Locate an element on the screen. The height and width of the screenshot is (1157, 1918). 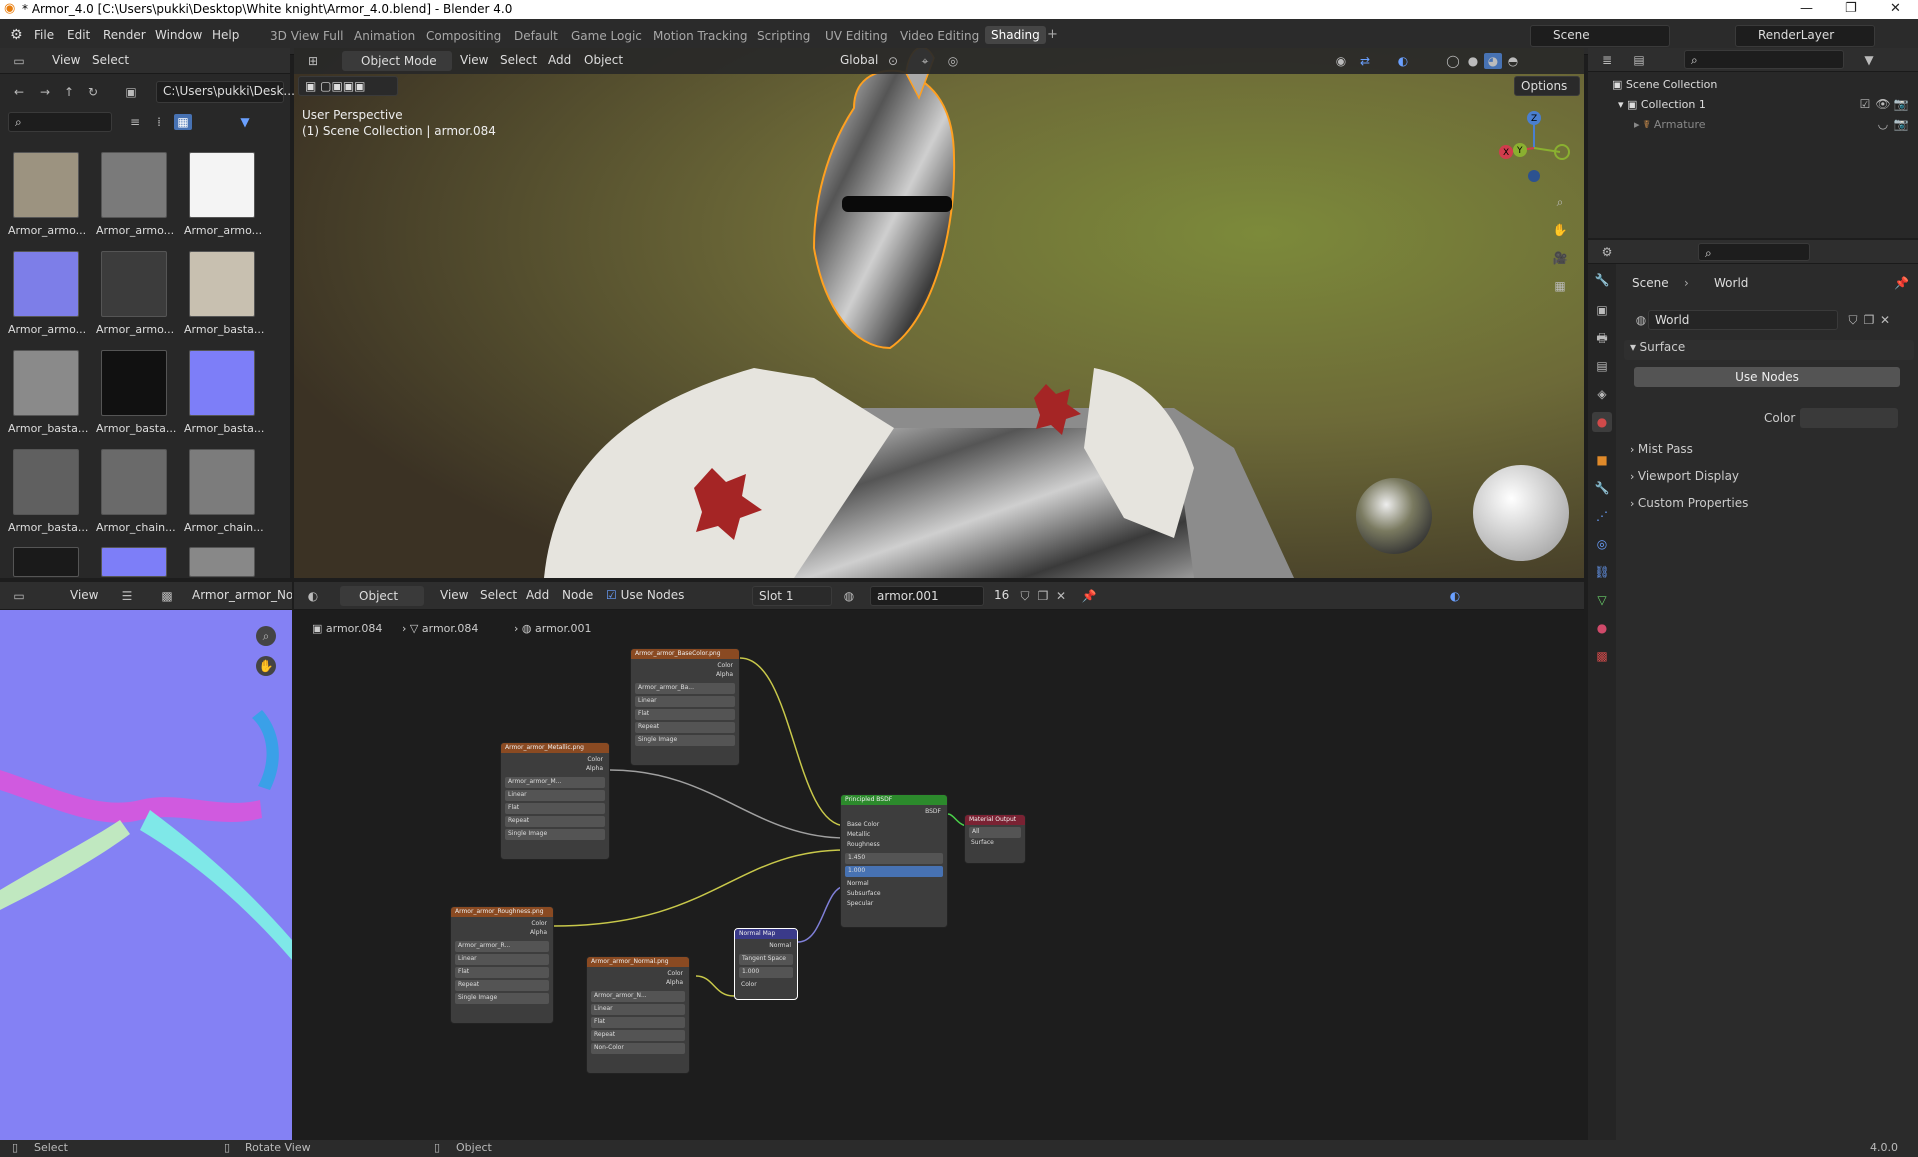
menu-edit: Edit is located at coordinates (78, 35).